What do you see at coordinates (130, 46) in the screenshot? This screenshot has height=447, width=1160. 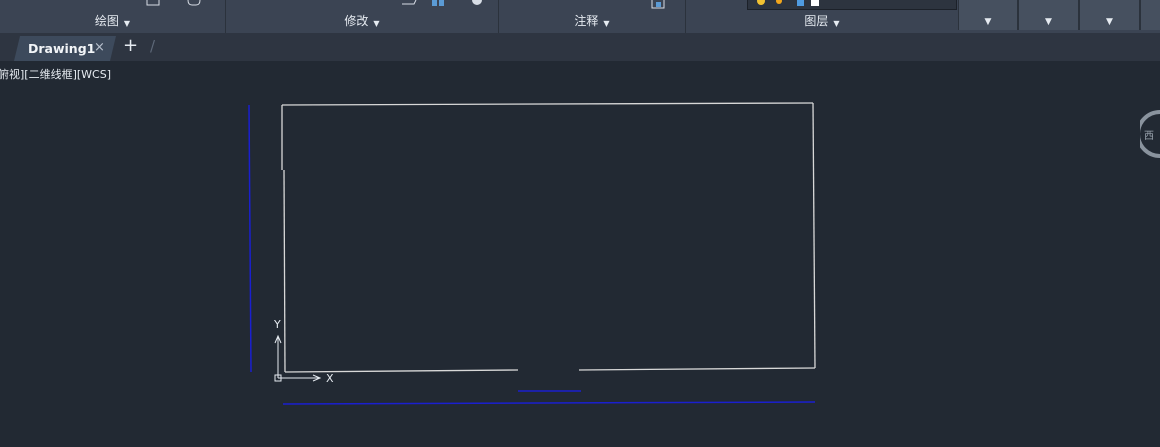 I see `new-tab-button: +` at bounding box center [130, 46].